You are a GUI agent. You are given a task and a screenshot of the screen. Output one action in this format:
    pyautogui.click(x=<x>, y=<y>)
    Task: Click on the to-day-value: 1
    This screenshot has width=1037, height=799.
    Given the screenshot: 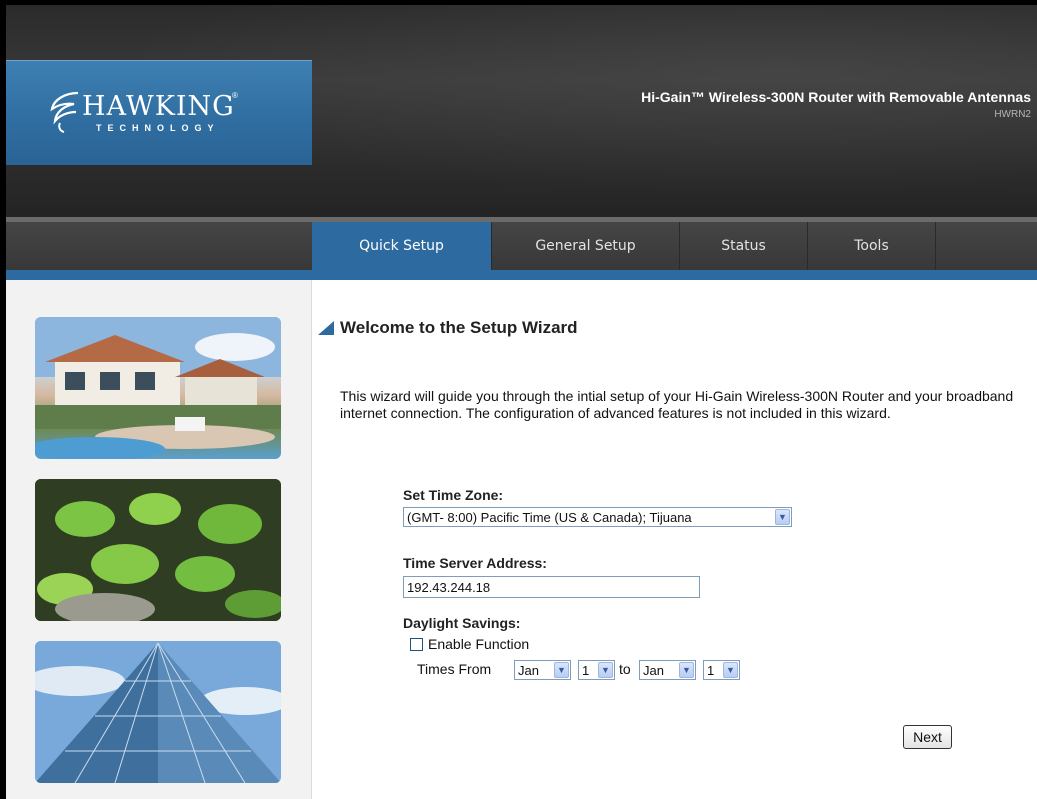 What is the action you would take?
    pyautogui.click(x=711, y=670)
    